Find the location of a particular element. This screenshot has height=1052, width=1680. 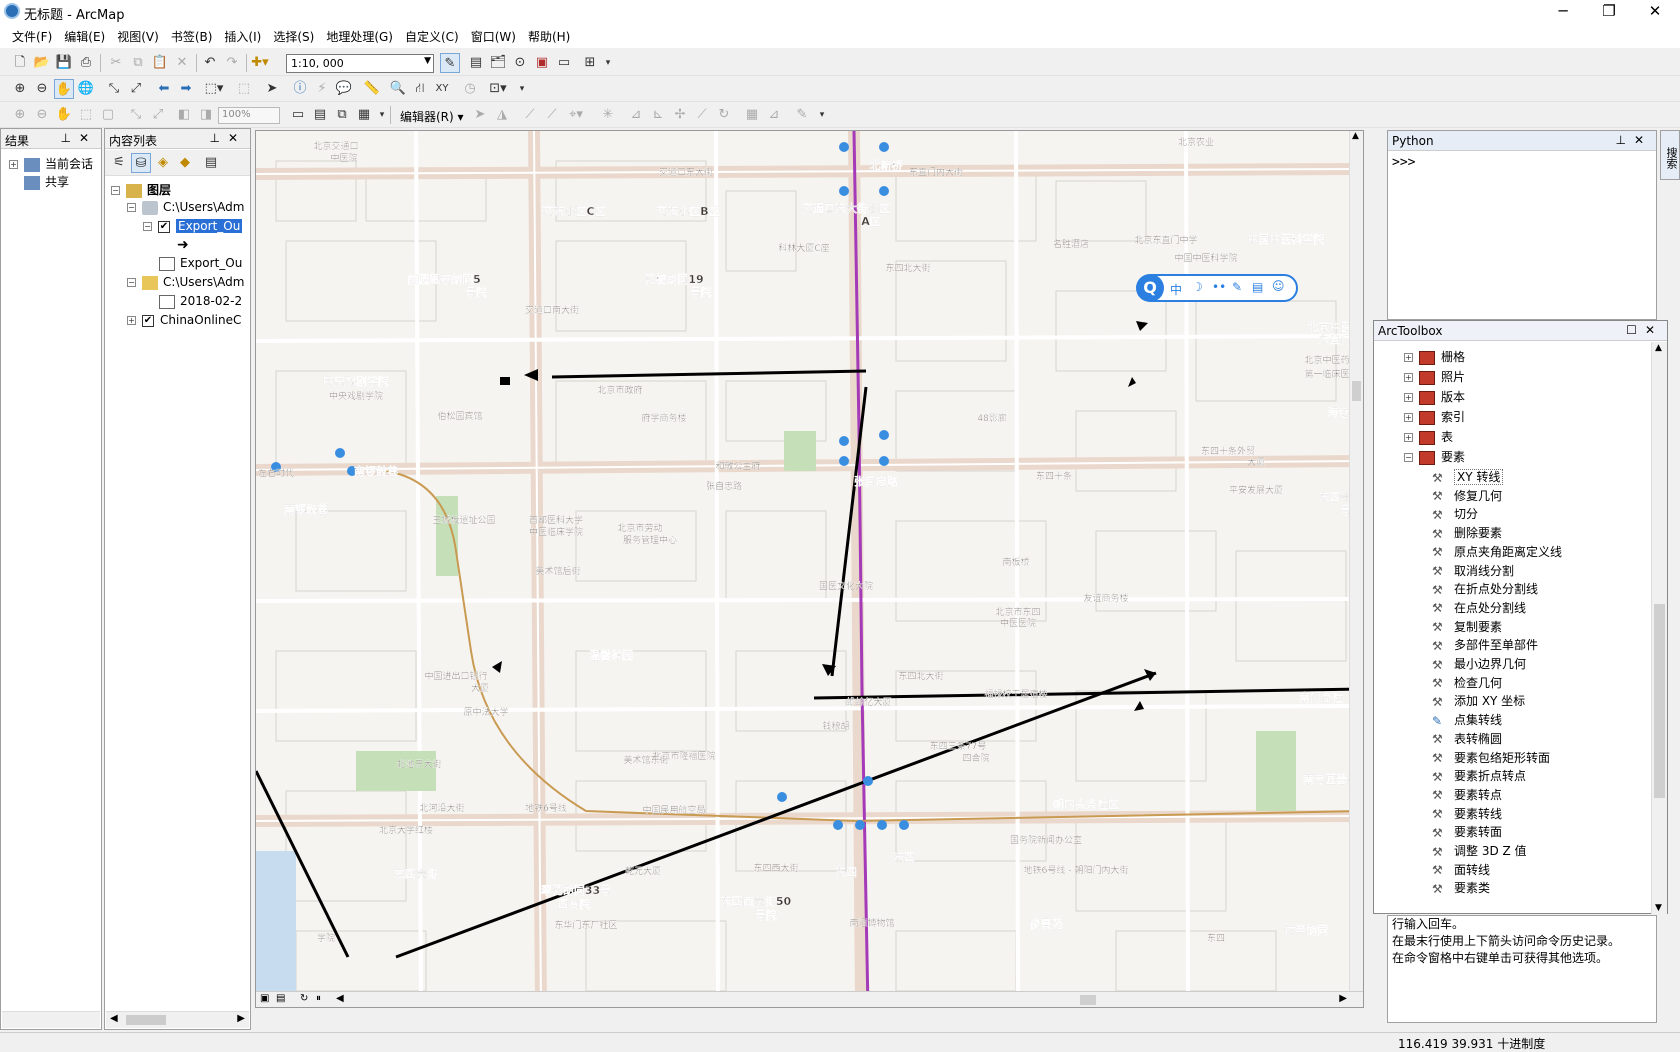

toolbox-category-photos: + 照片 is located at coordinates (1434, 376).